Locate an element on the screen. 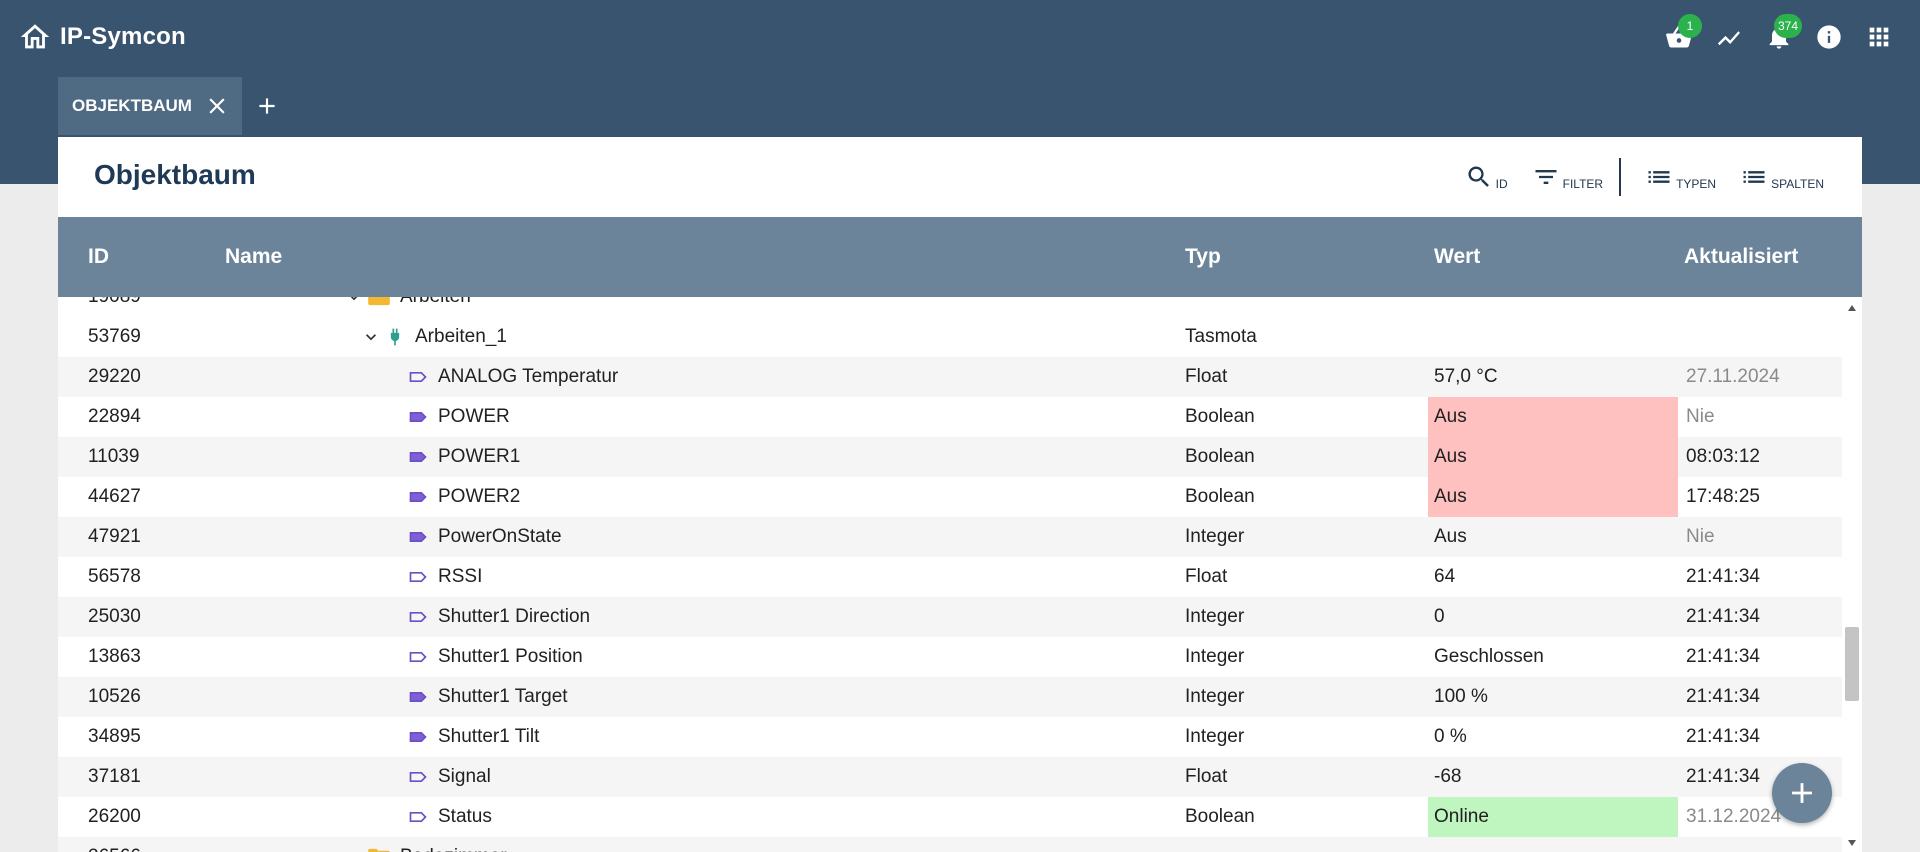 The width and height of the screenshot is (1920, 852). trend-button is located at coordinates (1729, 37).